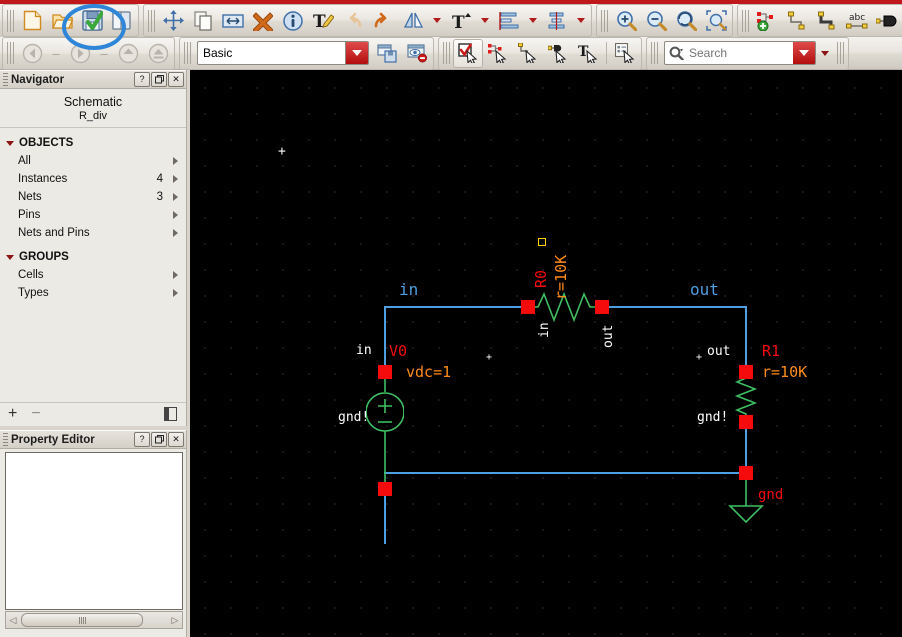 This screenshot has height=637, width=902. Describe the element at coordinates (323, 20) in the screenshot. I see `text-pencil-icon: T` at that location.